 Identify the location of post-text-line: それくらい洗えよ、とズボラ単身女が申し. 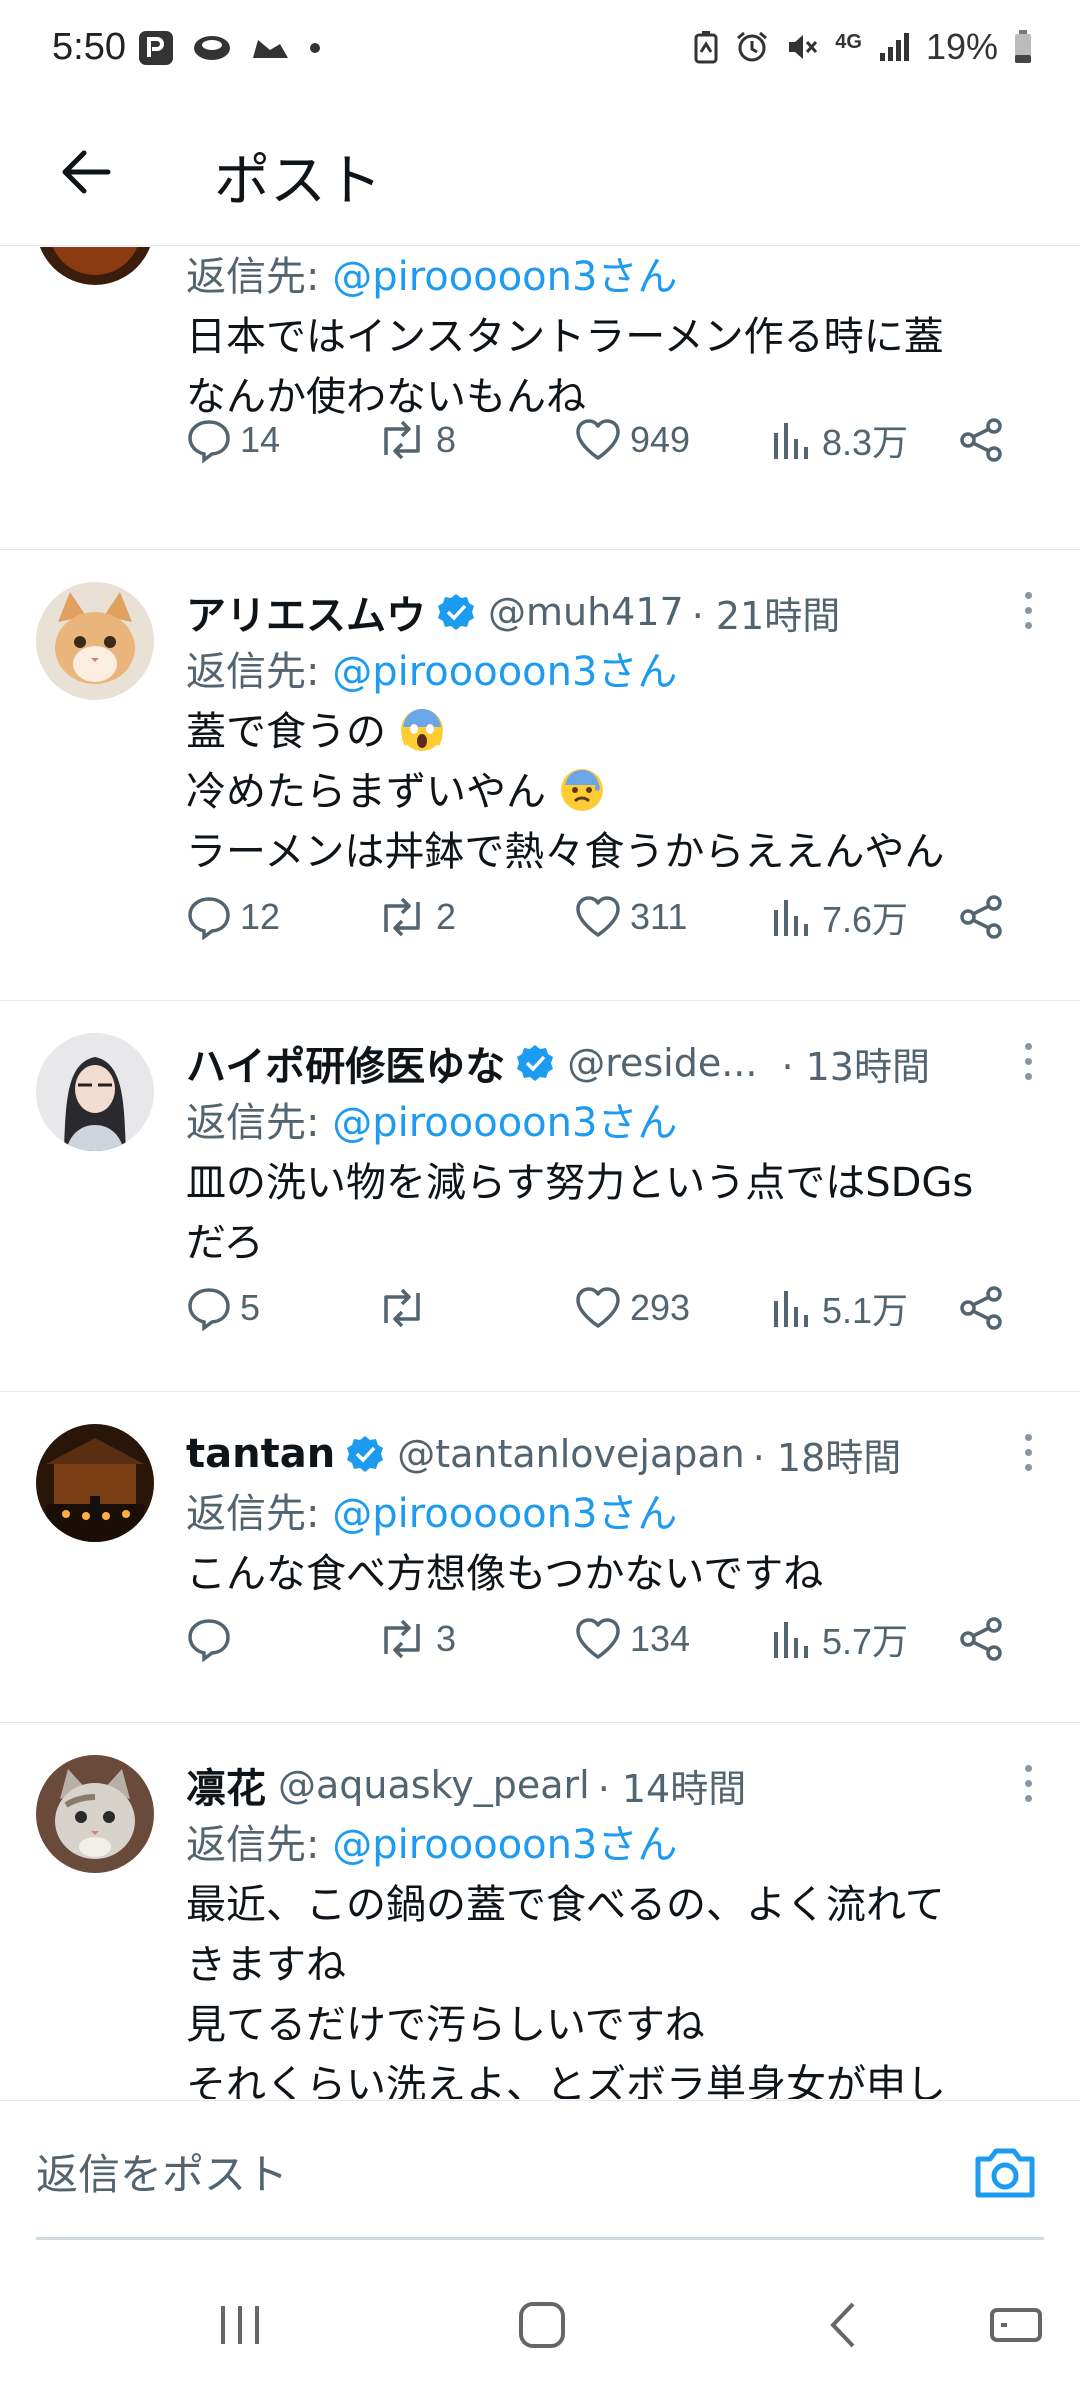
(566, 2080).